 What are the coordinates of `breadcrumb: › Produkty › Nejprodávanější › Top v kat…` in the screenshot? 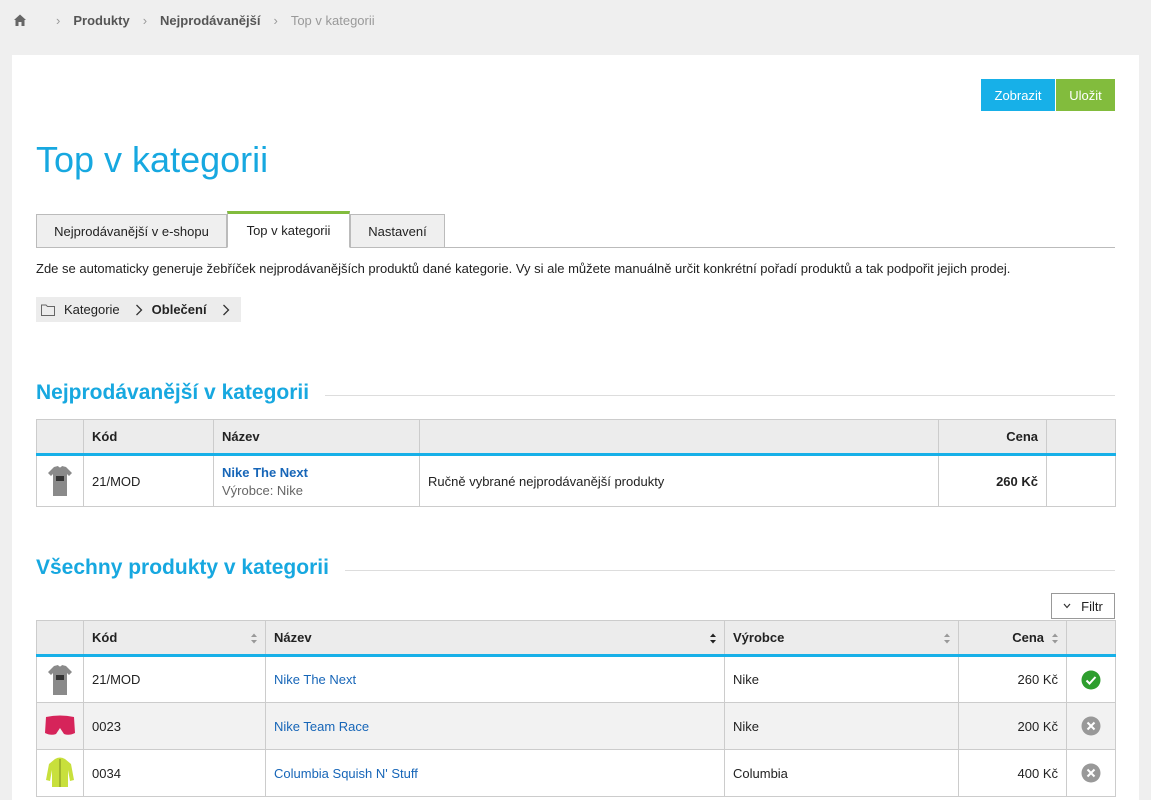 It's located at (194, 20).